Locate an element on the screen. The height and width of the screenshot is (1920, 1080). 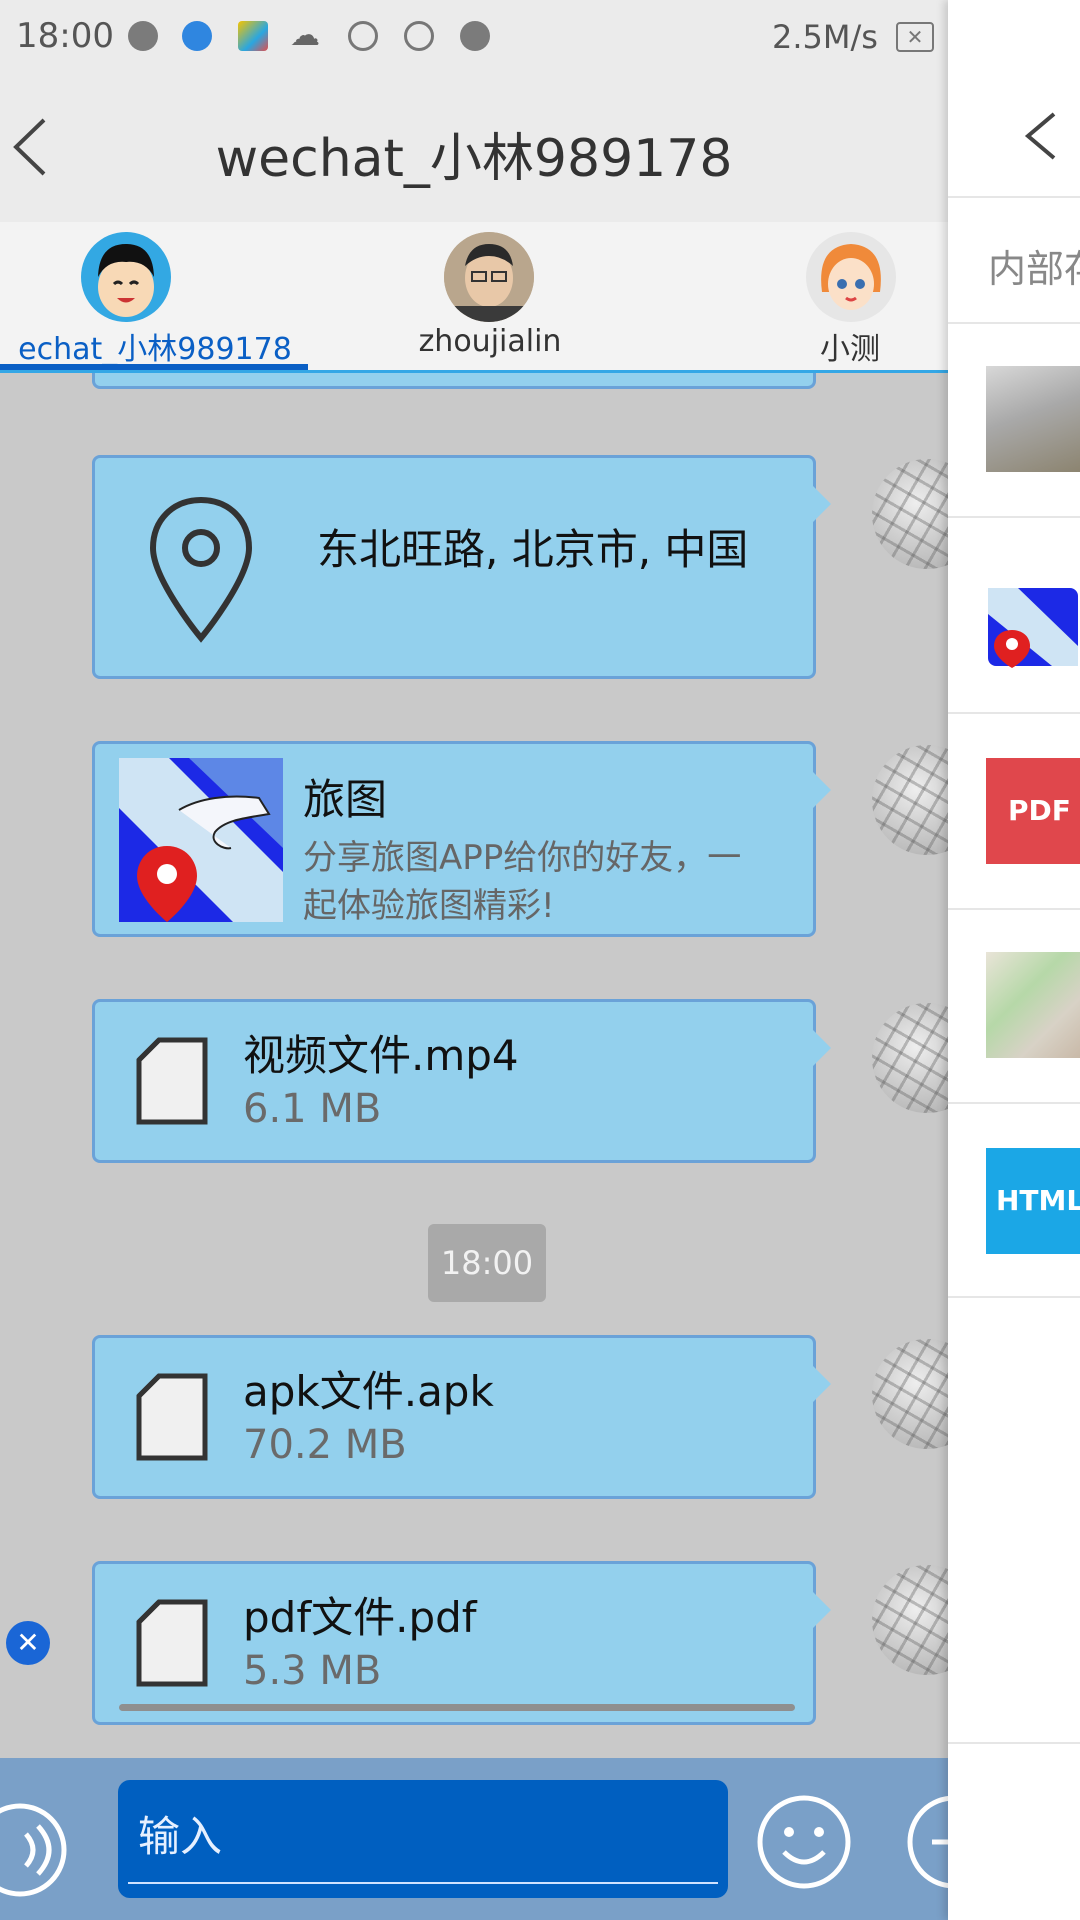
travel-app-icon is located at coordinates (201, 840).